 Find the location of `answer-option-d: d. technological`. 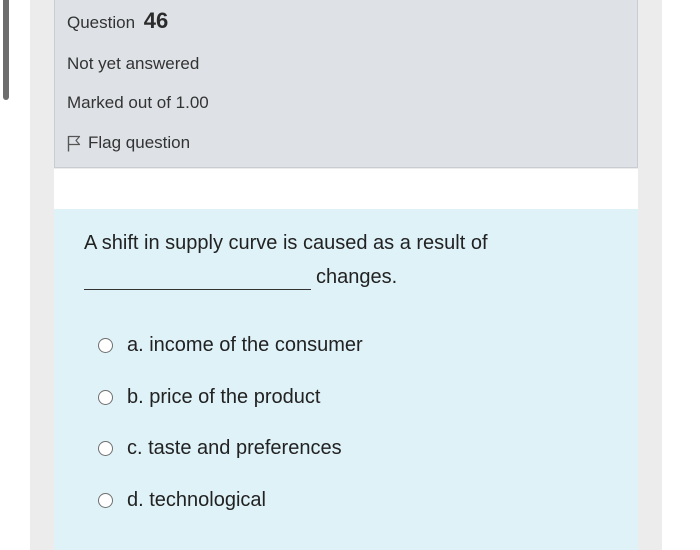

answer-option-d: d. technological is located at coordinates (182, 500).